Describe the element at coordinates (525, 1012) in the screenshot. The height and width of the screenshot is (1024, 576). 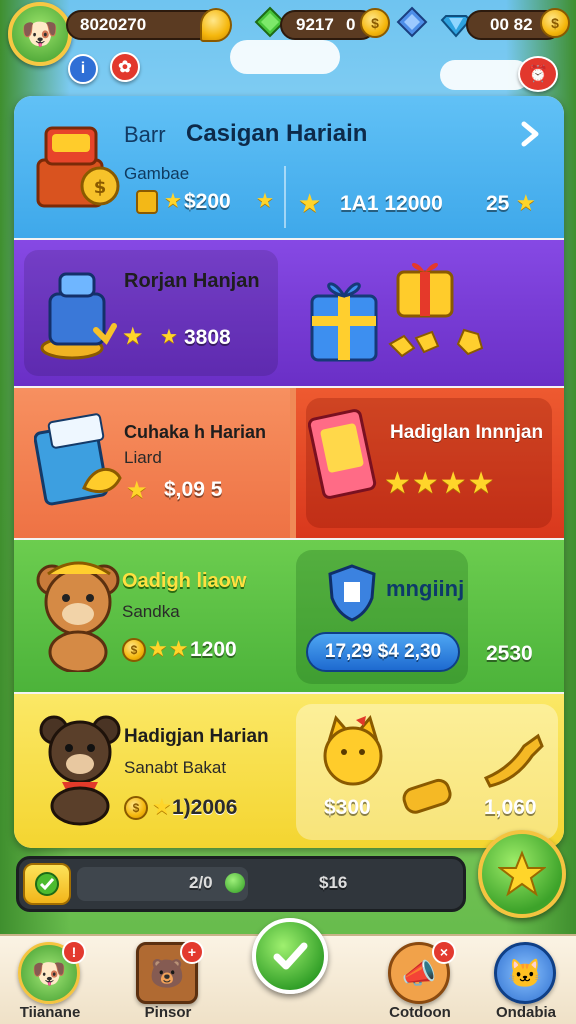
I see `nav-ondabia-label: Ondabia` at that location.